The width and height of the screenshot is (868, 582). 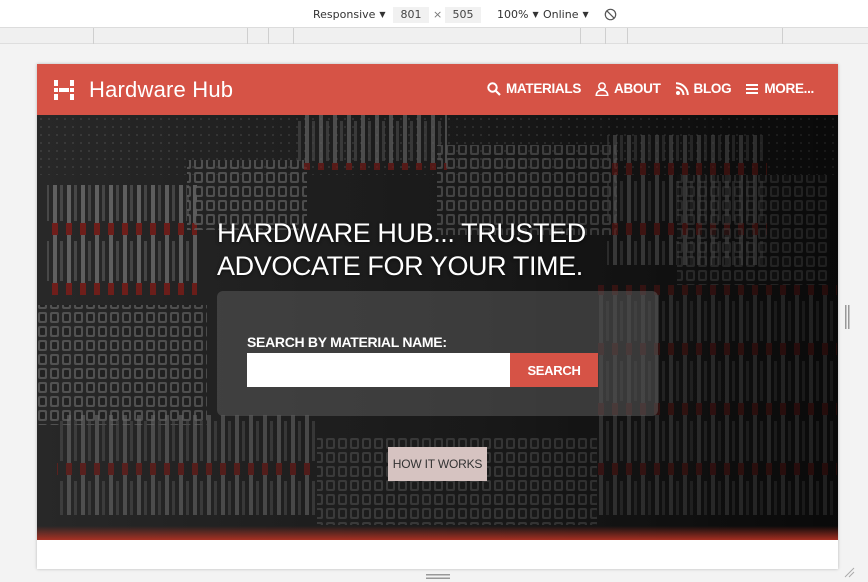 I want to click on search-icon, so click(x=494, y=88).